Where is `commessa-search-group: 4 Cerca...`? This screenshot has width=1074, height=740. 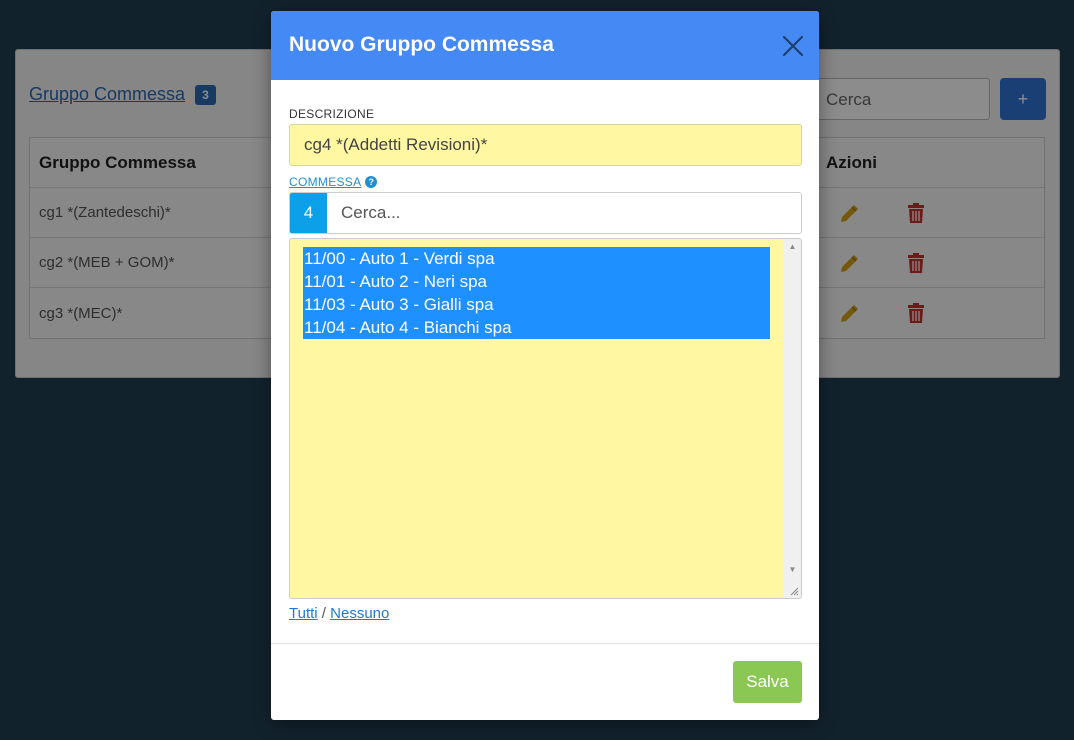
commessa-search-group: 4 Cerca... is located at coordinates (545, 213).